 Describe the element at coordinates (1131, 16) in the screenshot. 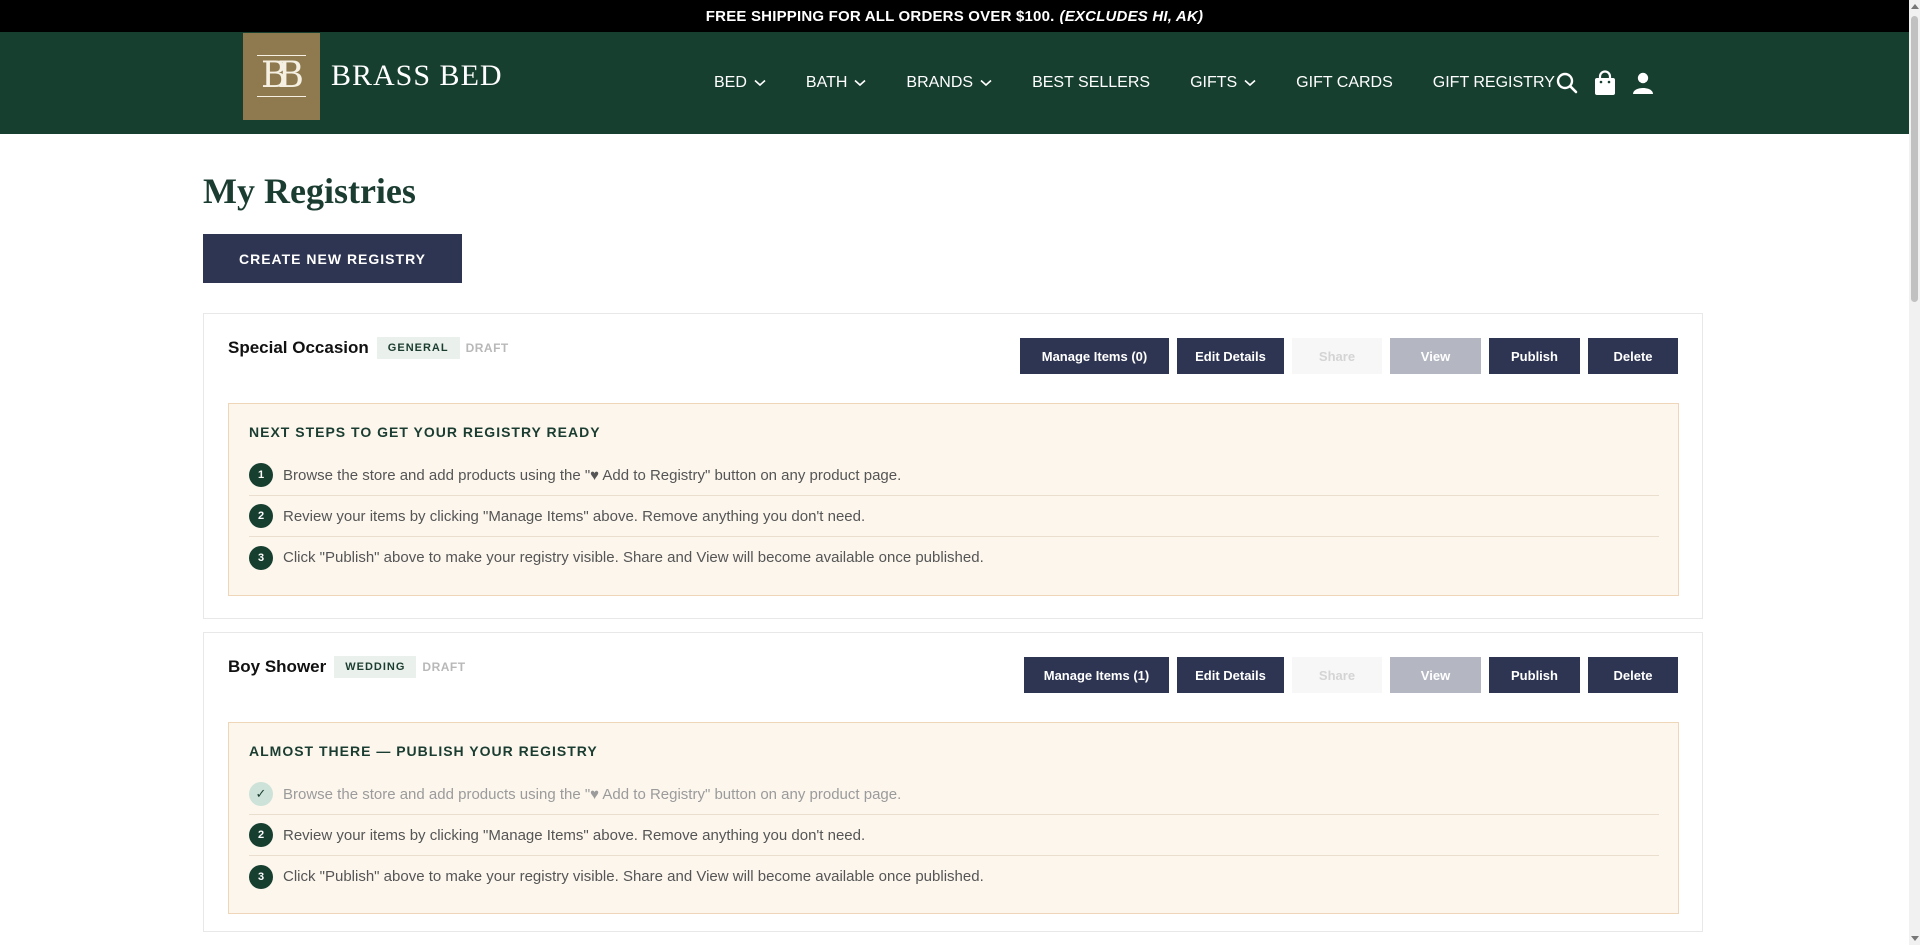

I see `announcement-emphasis: (EXCLUDES HI, AK)` at that location.